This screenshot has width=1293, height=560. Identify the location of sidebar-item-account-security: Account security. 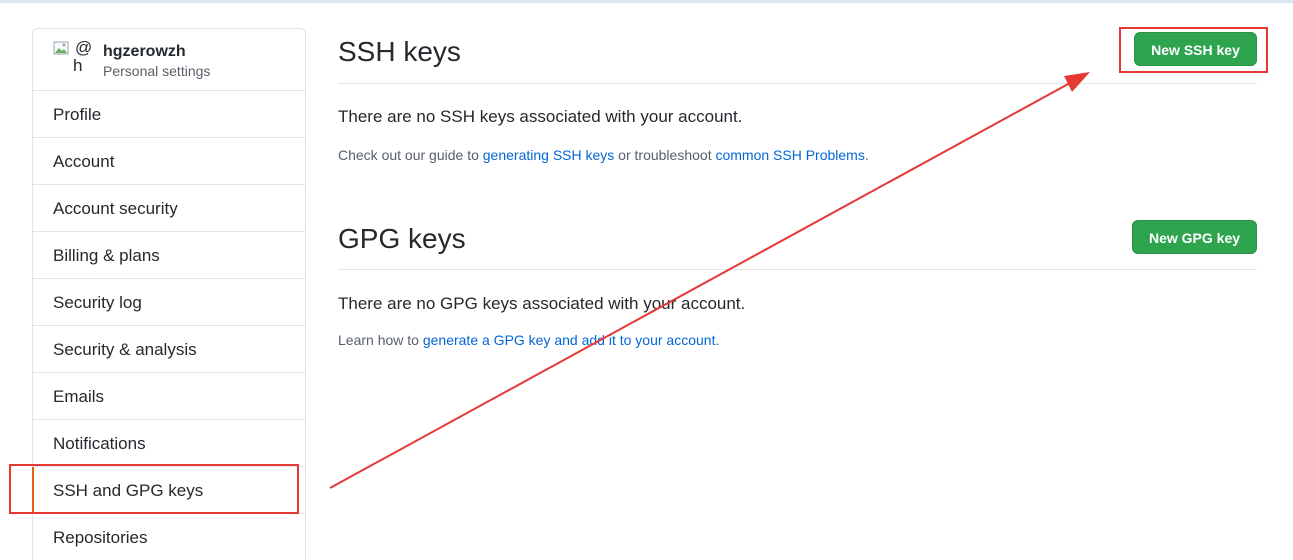
(169, 208).